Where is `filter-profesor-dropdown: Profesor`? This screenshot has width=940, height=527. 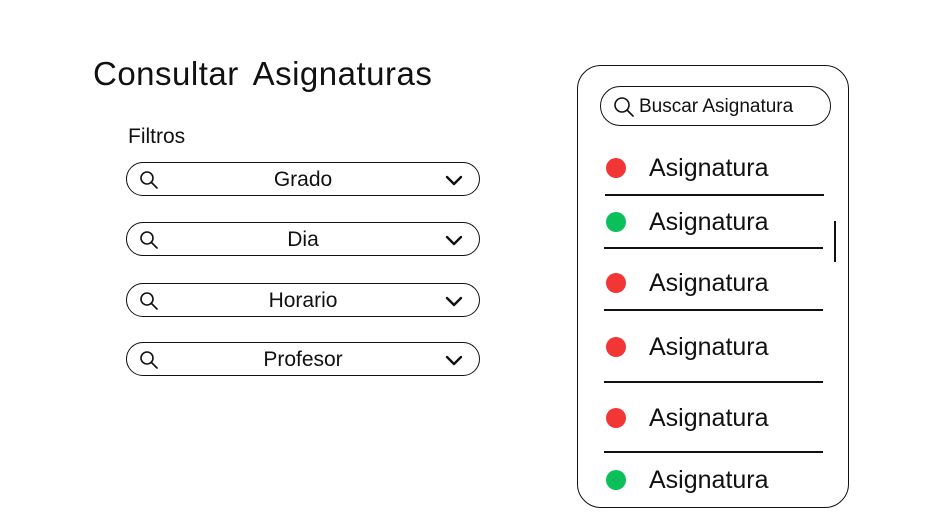
filter-profesor-dropdown: Profesor is located at coordinates (303, 359).